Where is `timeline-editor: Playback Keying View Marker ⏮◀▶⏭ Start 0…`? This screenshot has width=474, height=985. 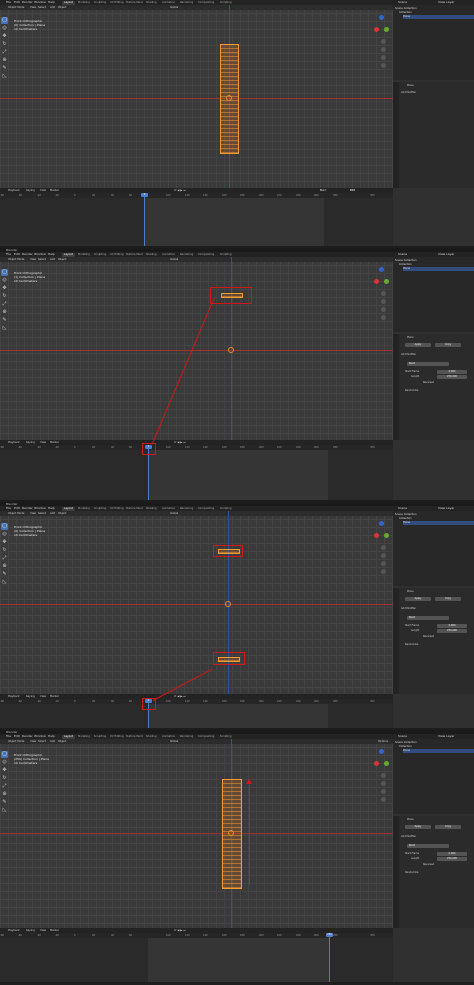 timeline-editor: Playback Keying View Marker ⏮◀▶⏭ Start 0… is located at coordinates (196, 217).